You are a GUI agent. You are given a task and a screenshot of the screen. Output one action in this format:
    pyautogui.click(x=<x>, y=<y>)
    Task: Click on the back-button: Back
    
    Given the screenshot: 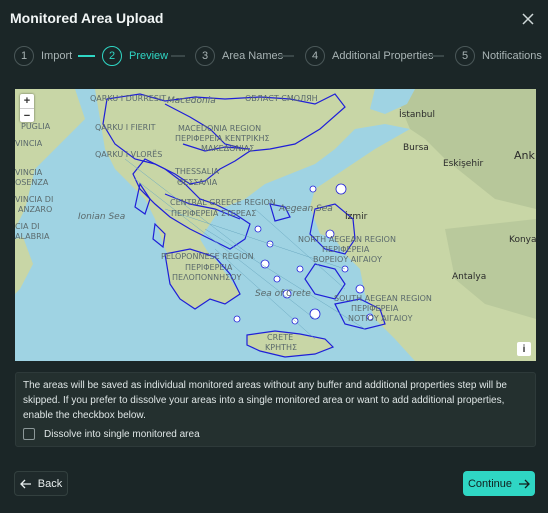 What is the action you would take?
    pyautogui.click(x=41, y=483)
    